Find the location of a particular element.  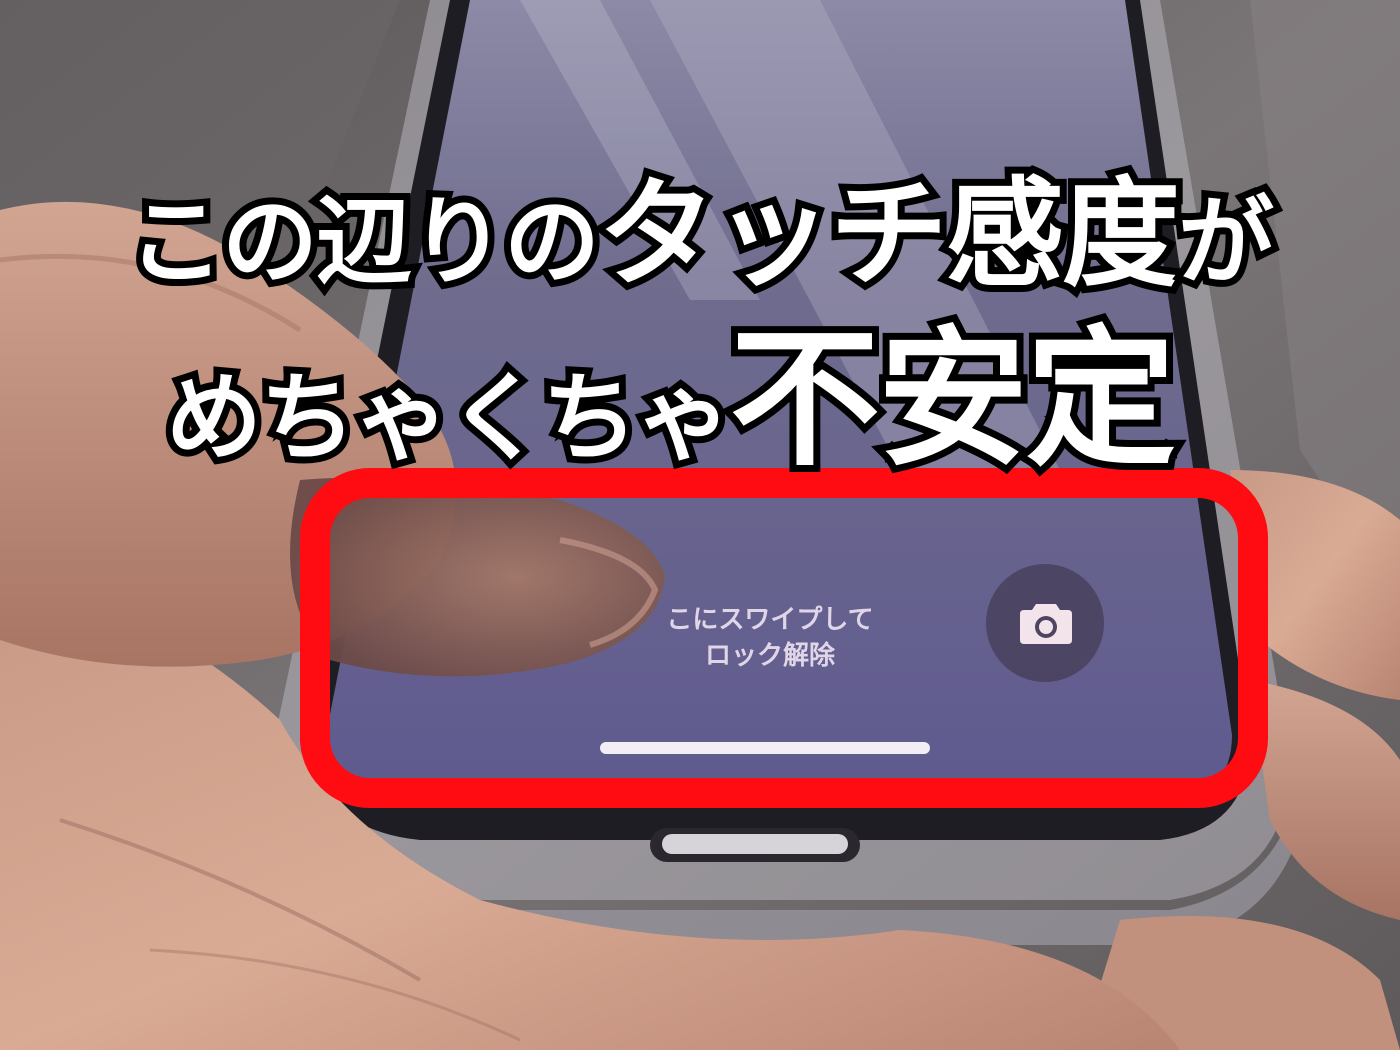

caption-line2-part1: めちゃくちゃ is located at coordinates (449, 418).